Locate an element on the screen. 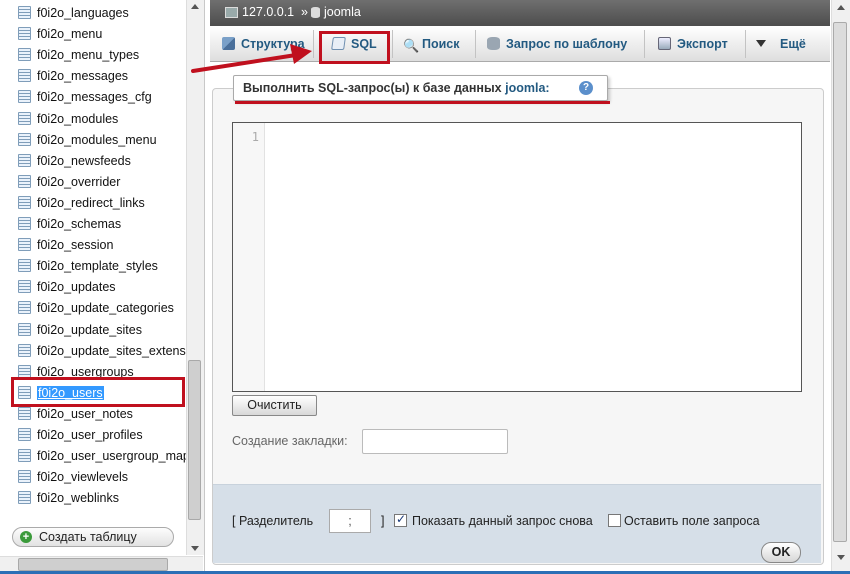 Image resolution: width=850 pixels, height=574 pixels. query-icon is located at coordinates (493, 43).